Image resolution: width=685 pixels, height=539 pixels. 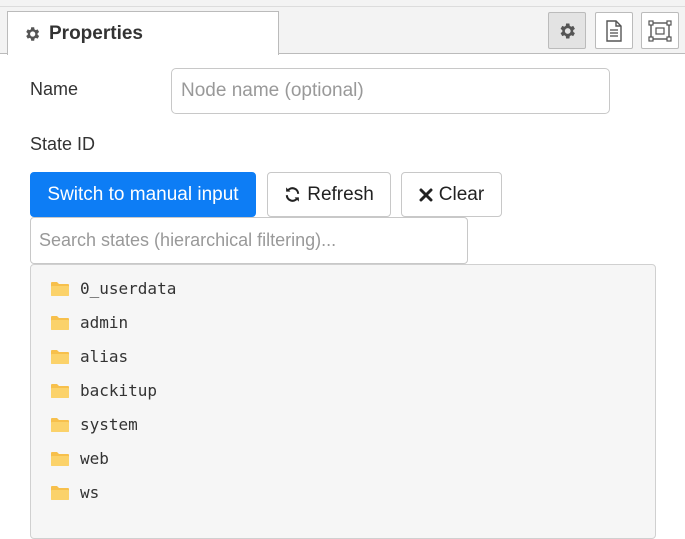 I want to click on tree-item-label: backitup, so click(x=119, y=390).